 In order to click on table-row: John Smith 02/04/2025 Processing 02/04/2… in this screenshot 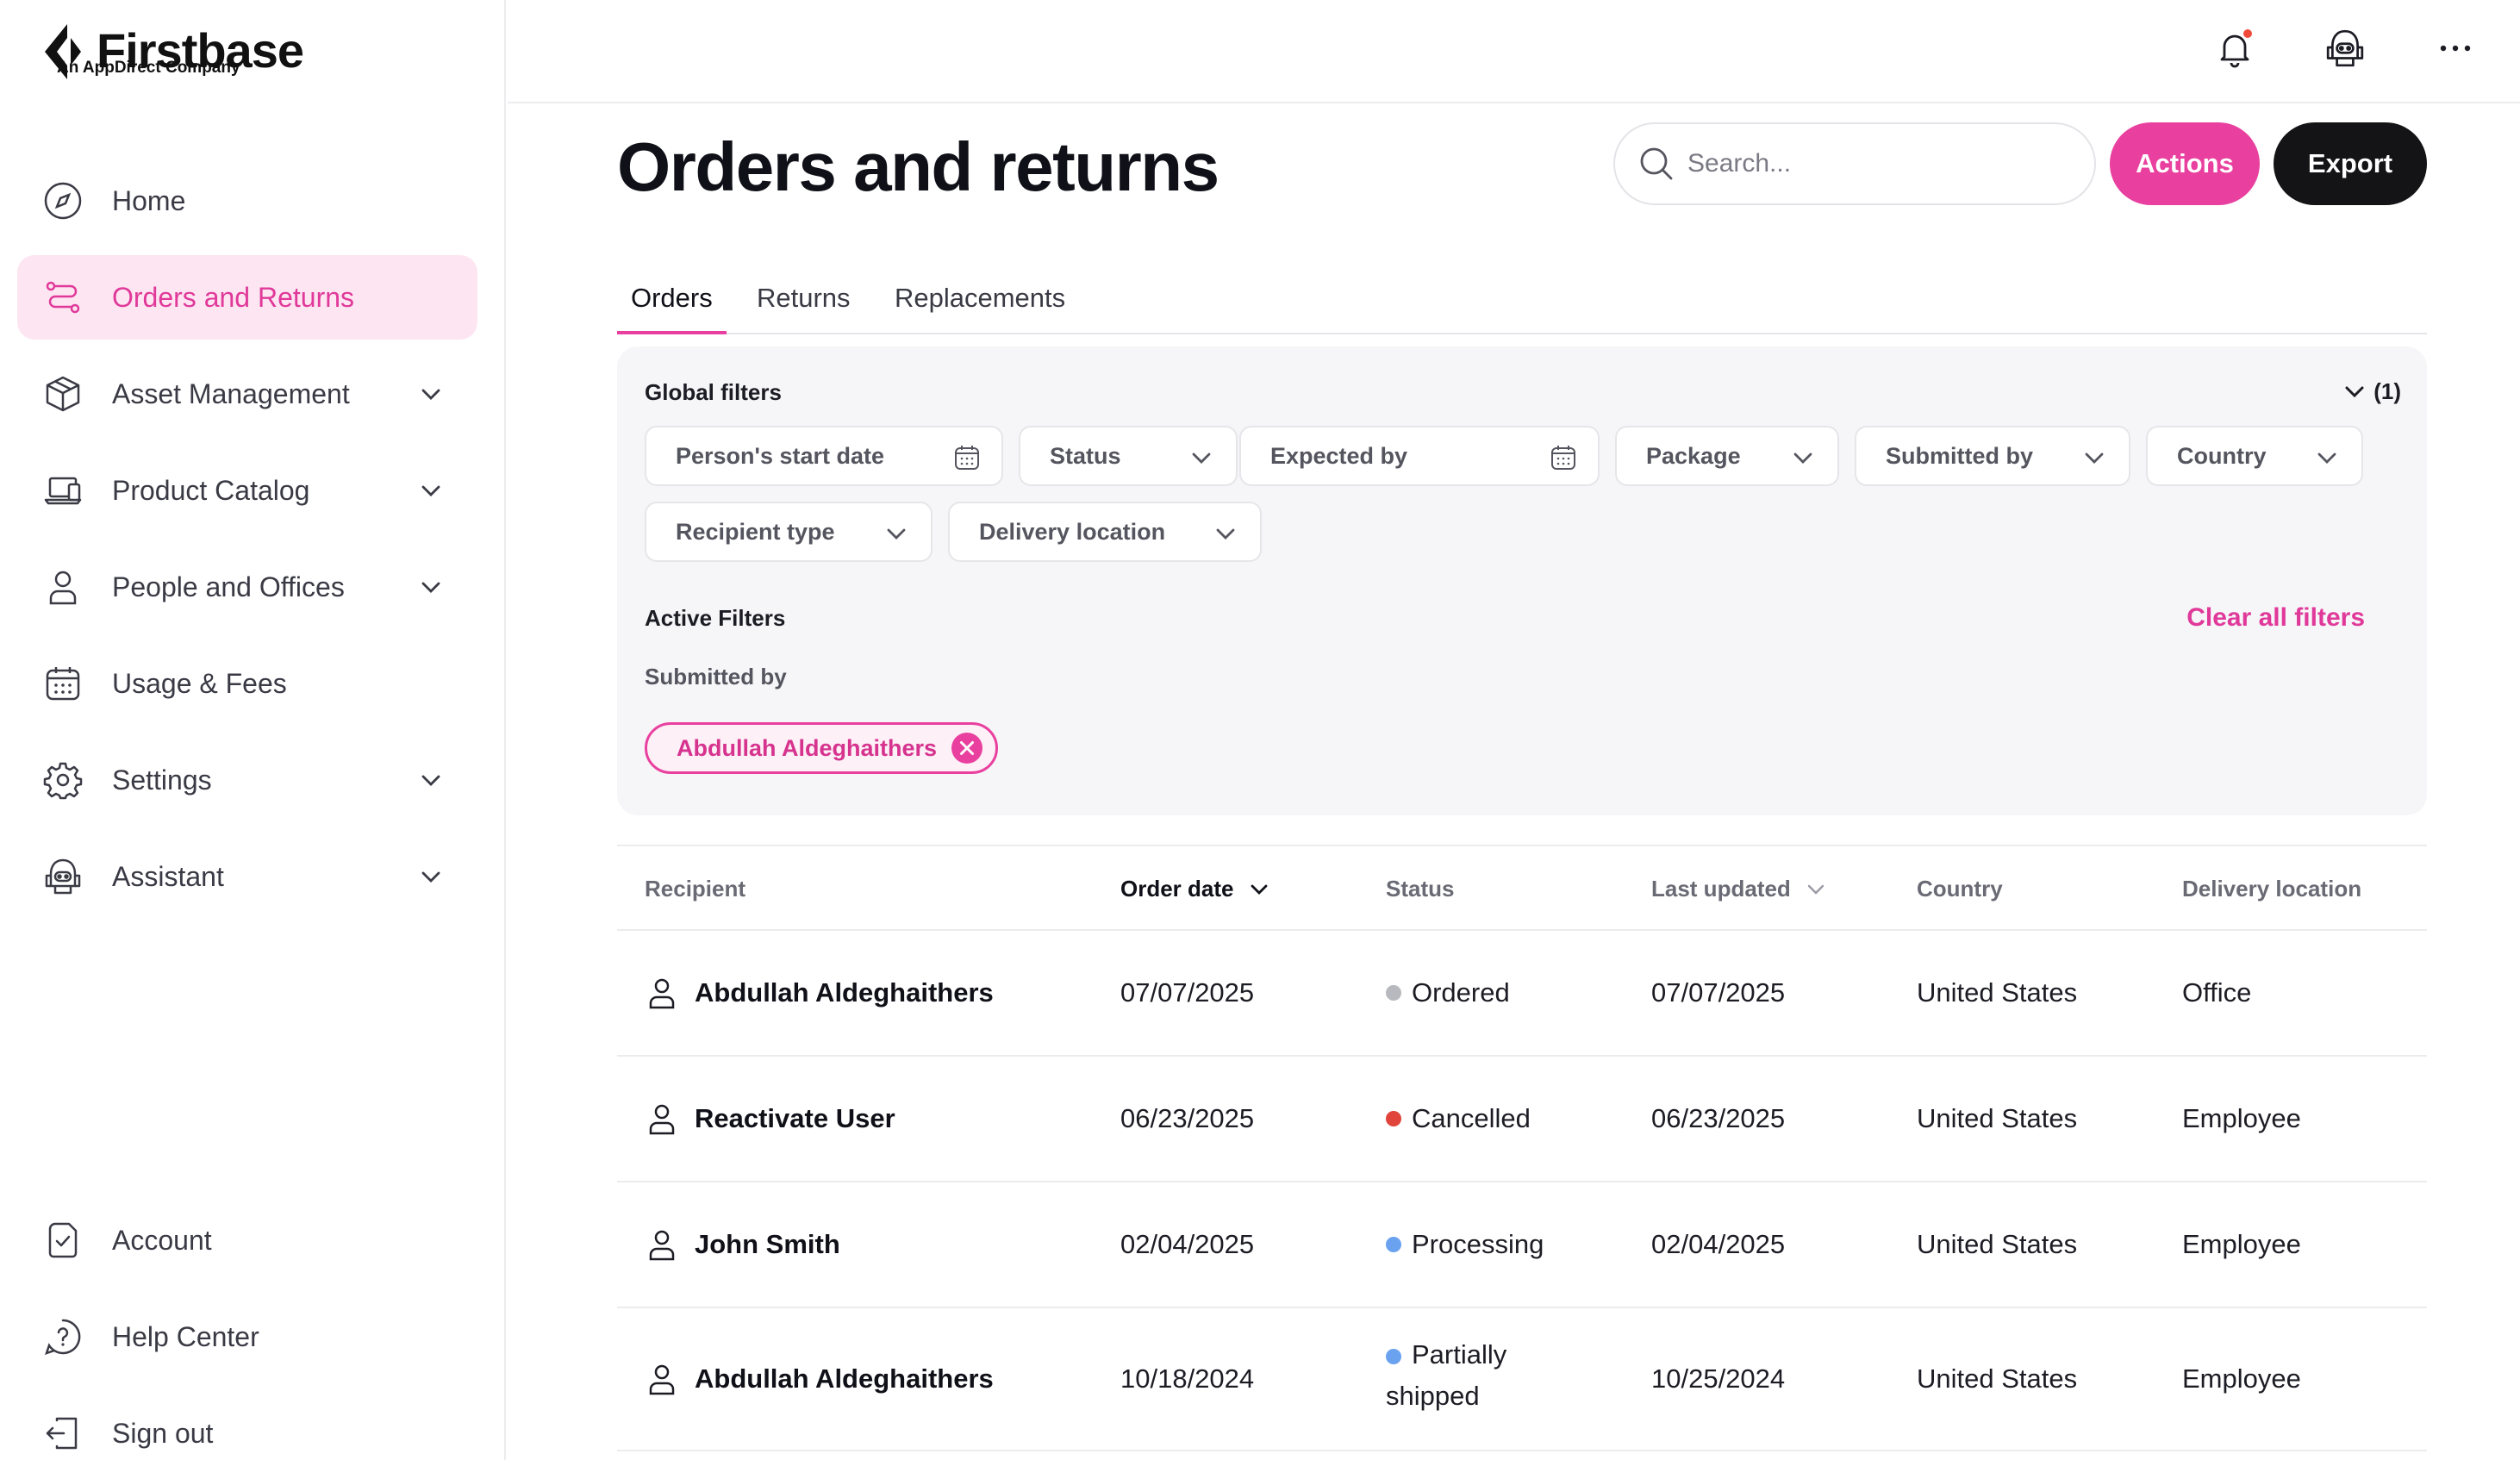, I will do `click(1522, 1245)`.